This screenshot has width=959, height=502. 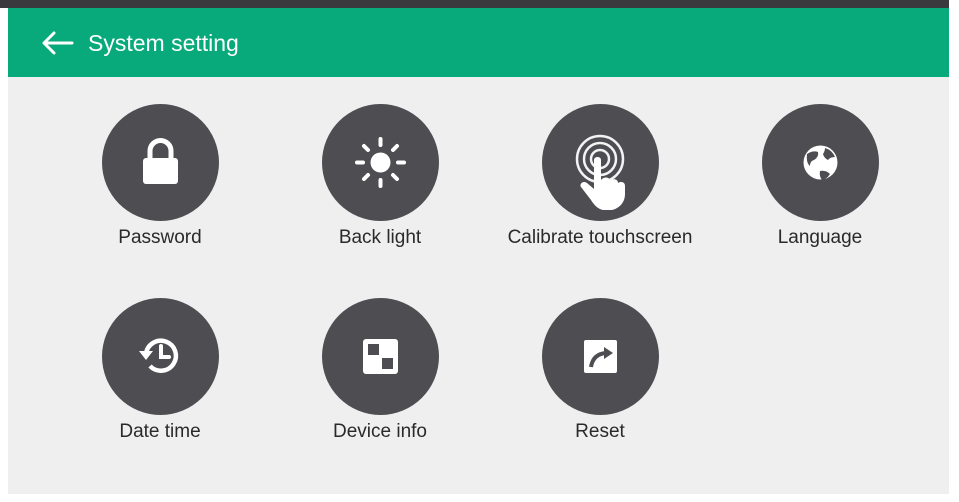 I want to click on arrow-left-icon, so click(x=58, y=43).